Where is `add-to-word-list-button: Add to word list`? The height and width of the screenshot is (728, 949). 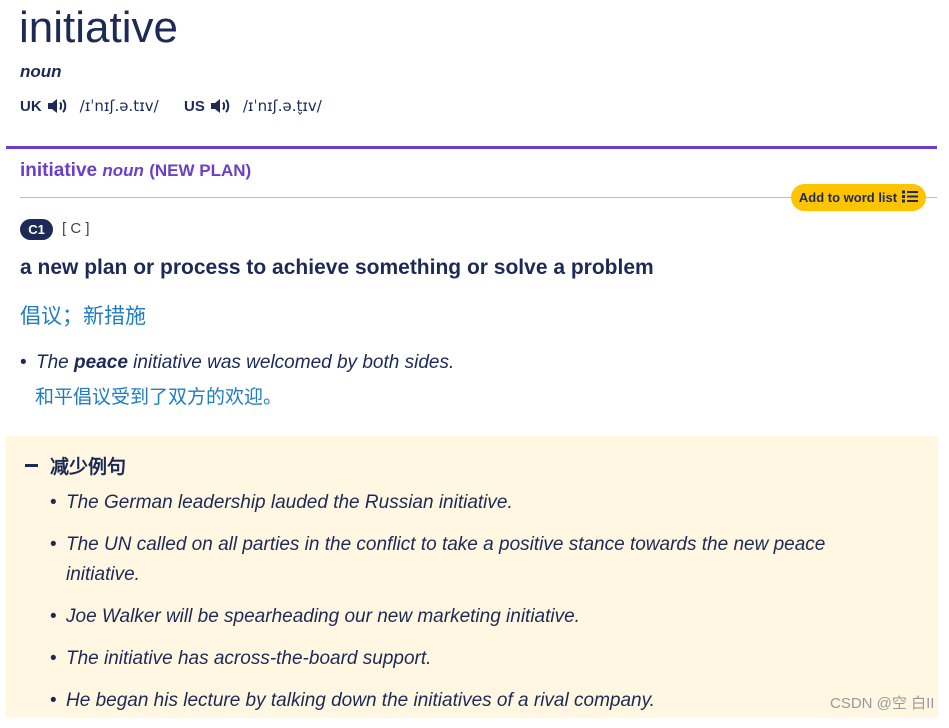
add-to-word-list-button: Add to word list is located at coordinates (858, 197).